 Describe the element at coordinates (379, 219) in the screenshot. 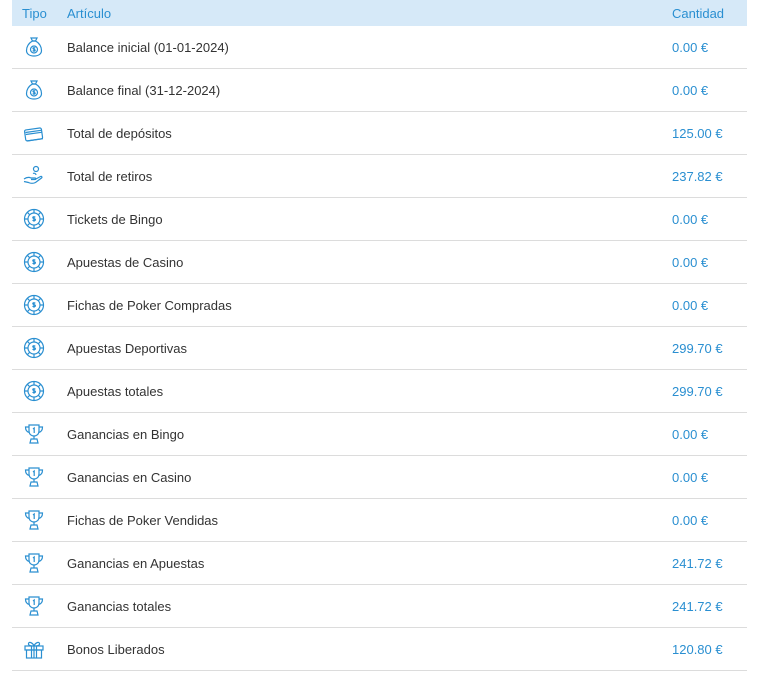

I see `table-row: Tickets de Bingo 0.00 €` at that location.